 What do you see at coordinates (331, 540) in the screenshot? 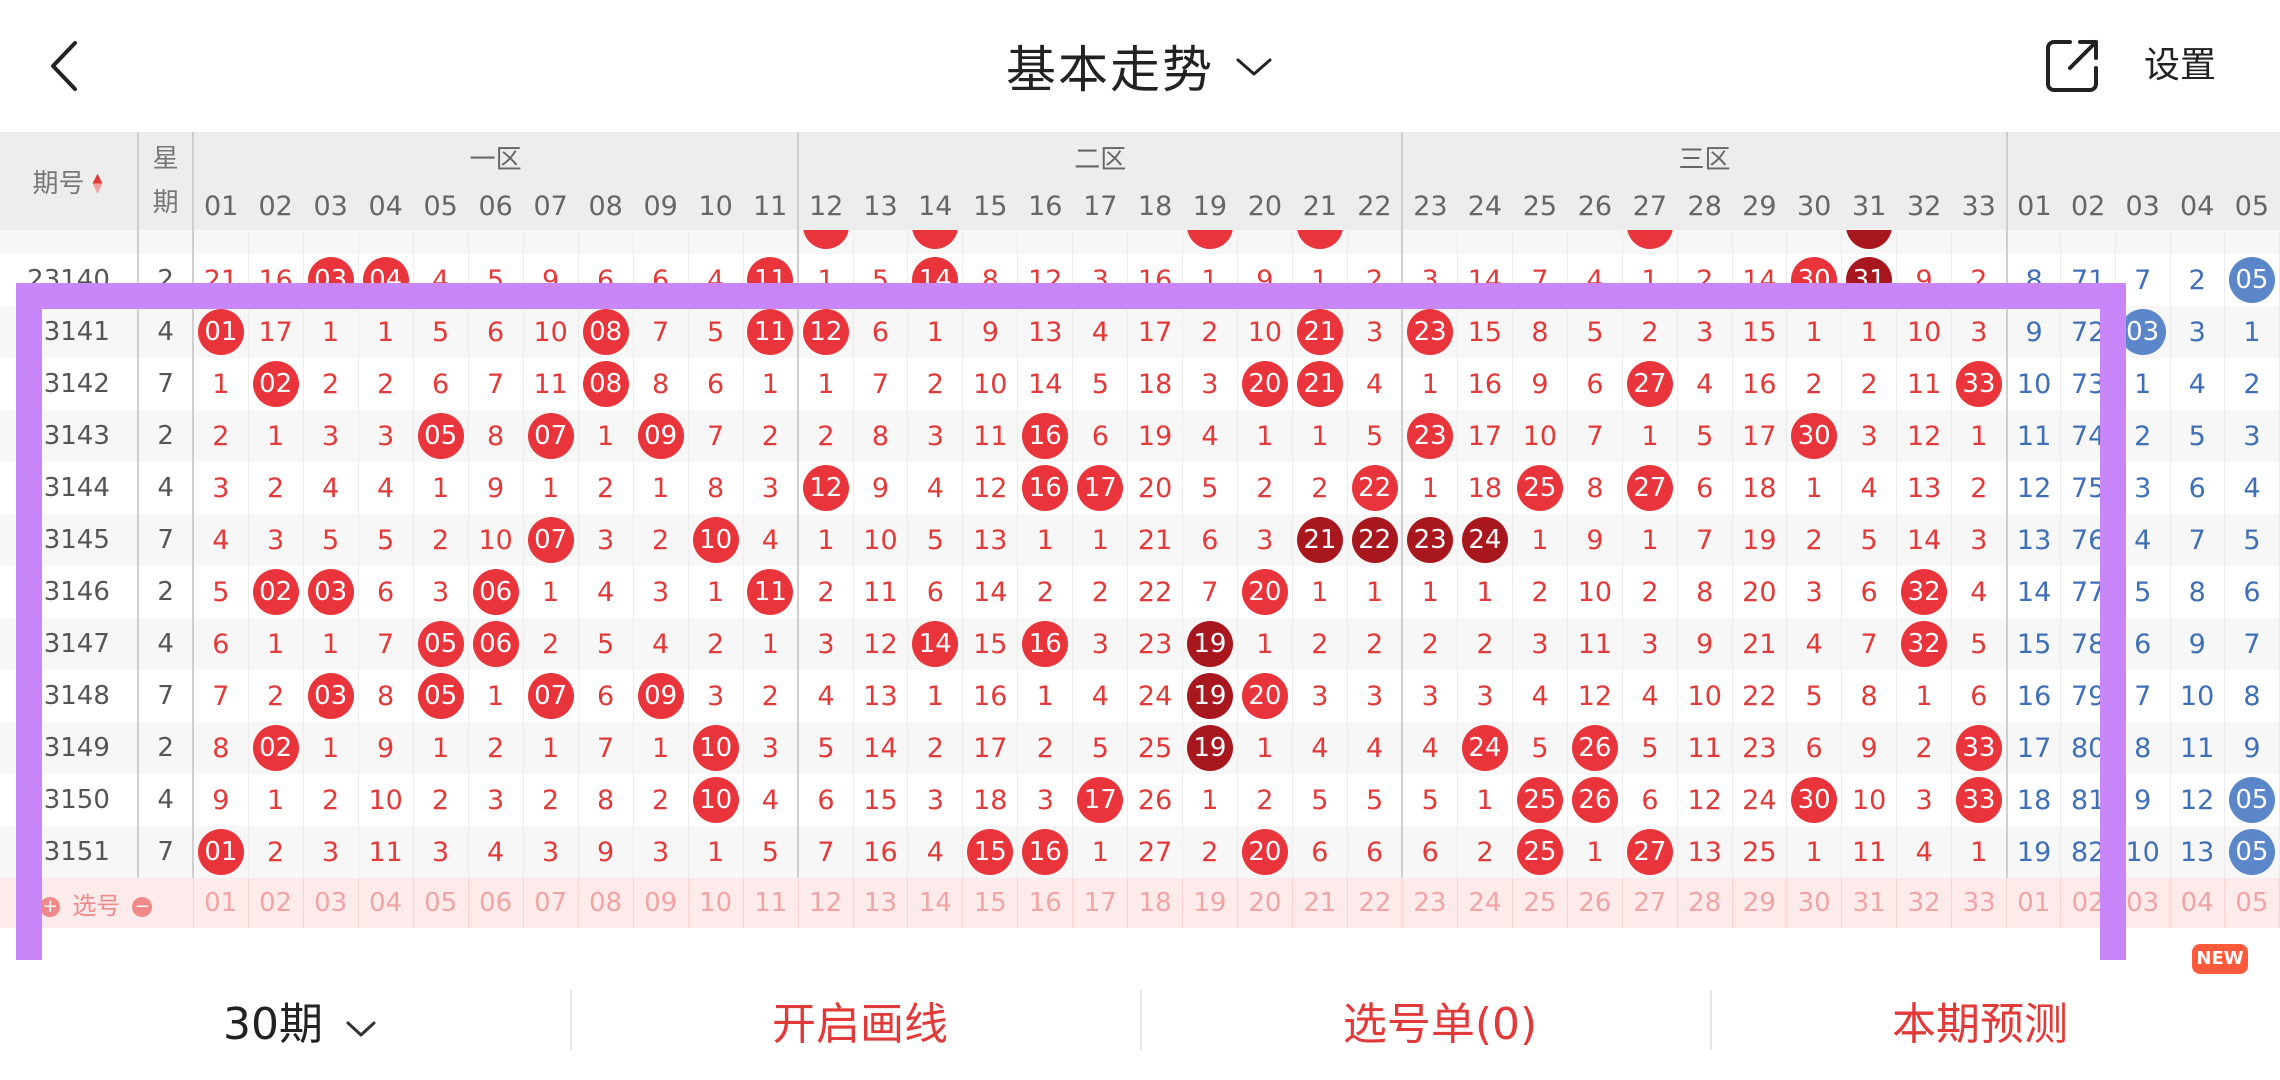
I see `number-cell: 5` at bounding box center [331, 540].